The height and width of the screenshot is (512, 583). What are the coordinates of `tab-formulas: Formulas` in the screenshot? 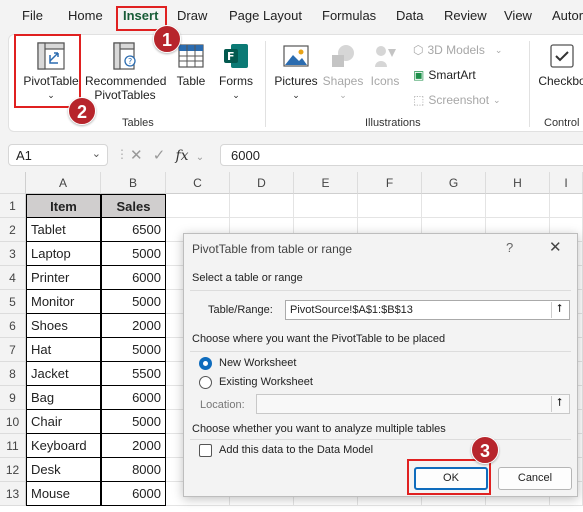 It's located at (349, 15).